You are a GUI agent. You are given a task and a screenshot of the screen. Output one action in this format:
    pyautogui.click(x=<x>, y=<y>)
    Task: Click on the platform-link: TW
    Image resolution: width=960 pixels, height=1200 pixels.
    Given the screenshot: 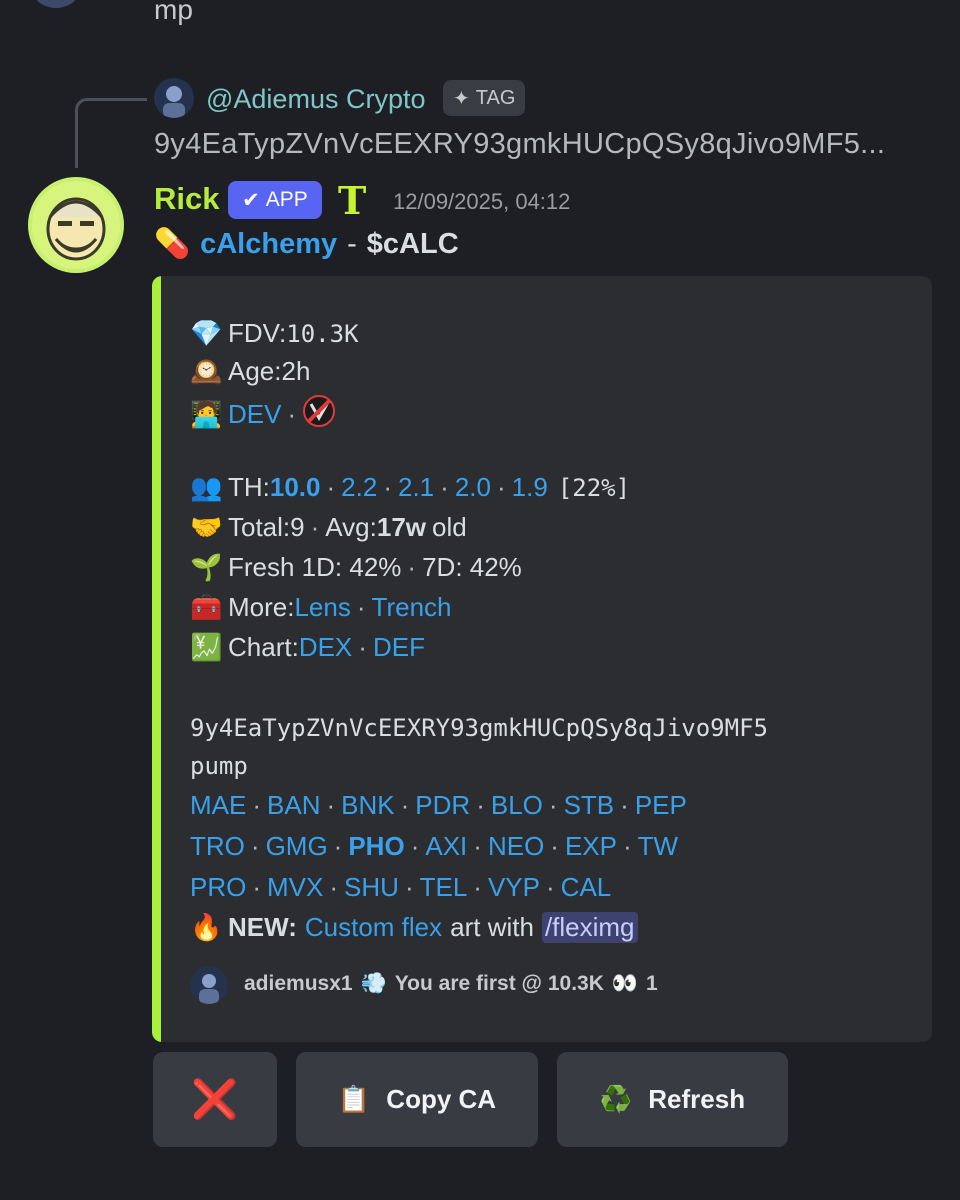 What is the action you would take?
    pyautogui.click(x=658, y=846)
    